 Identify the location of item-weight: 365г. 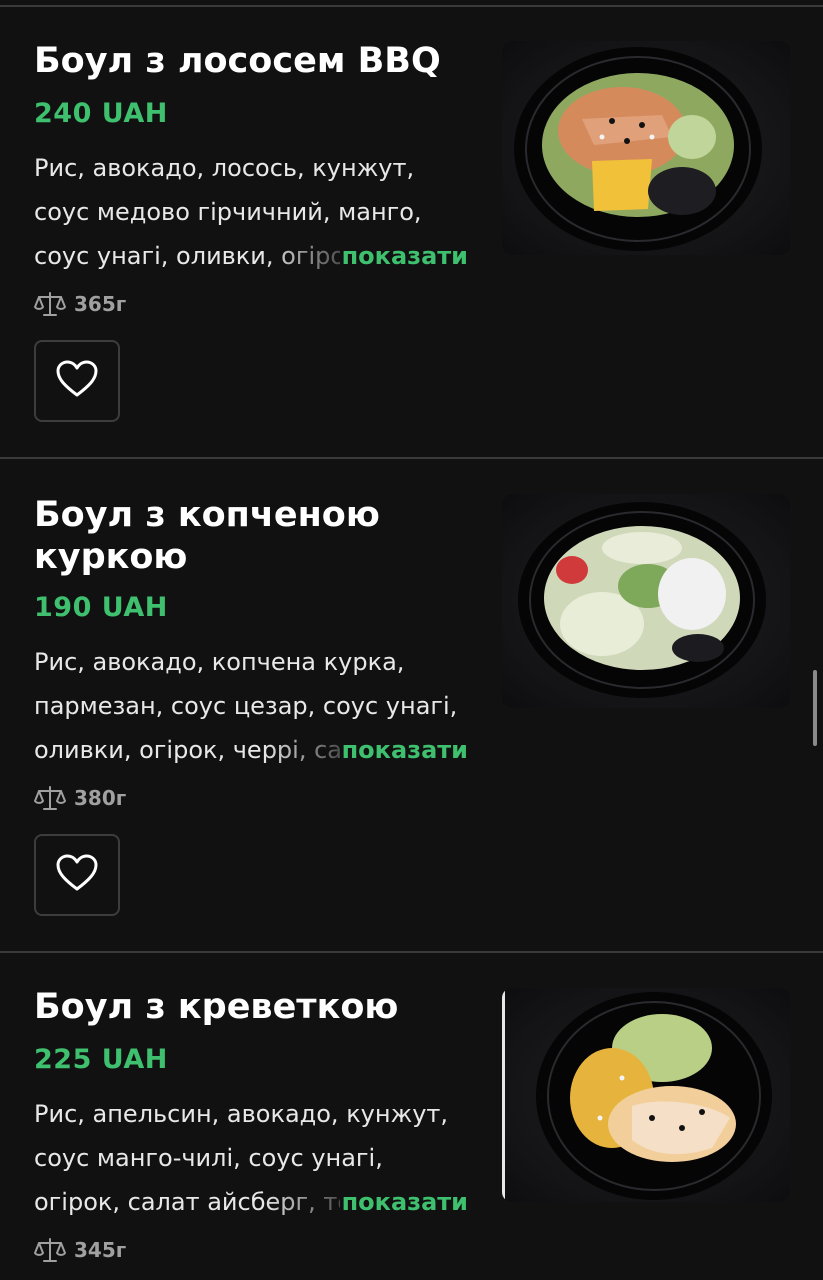
(80, 304).